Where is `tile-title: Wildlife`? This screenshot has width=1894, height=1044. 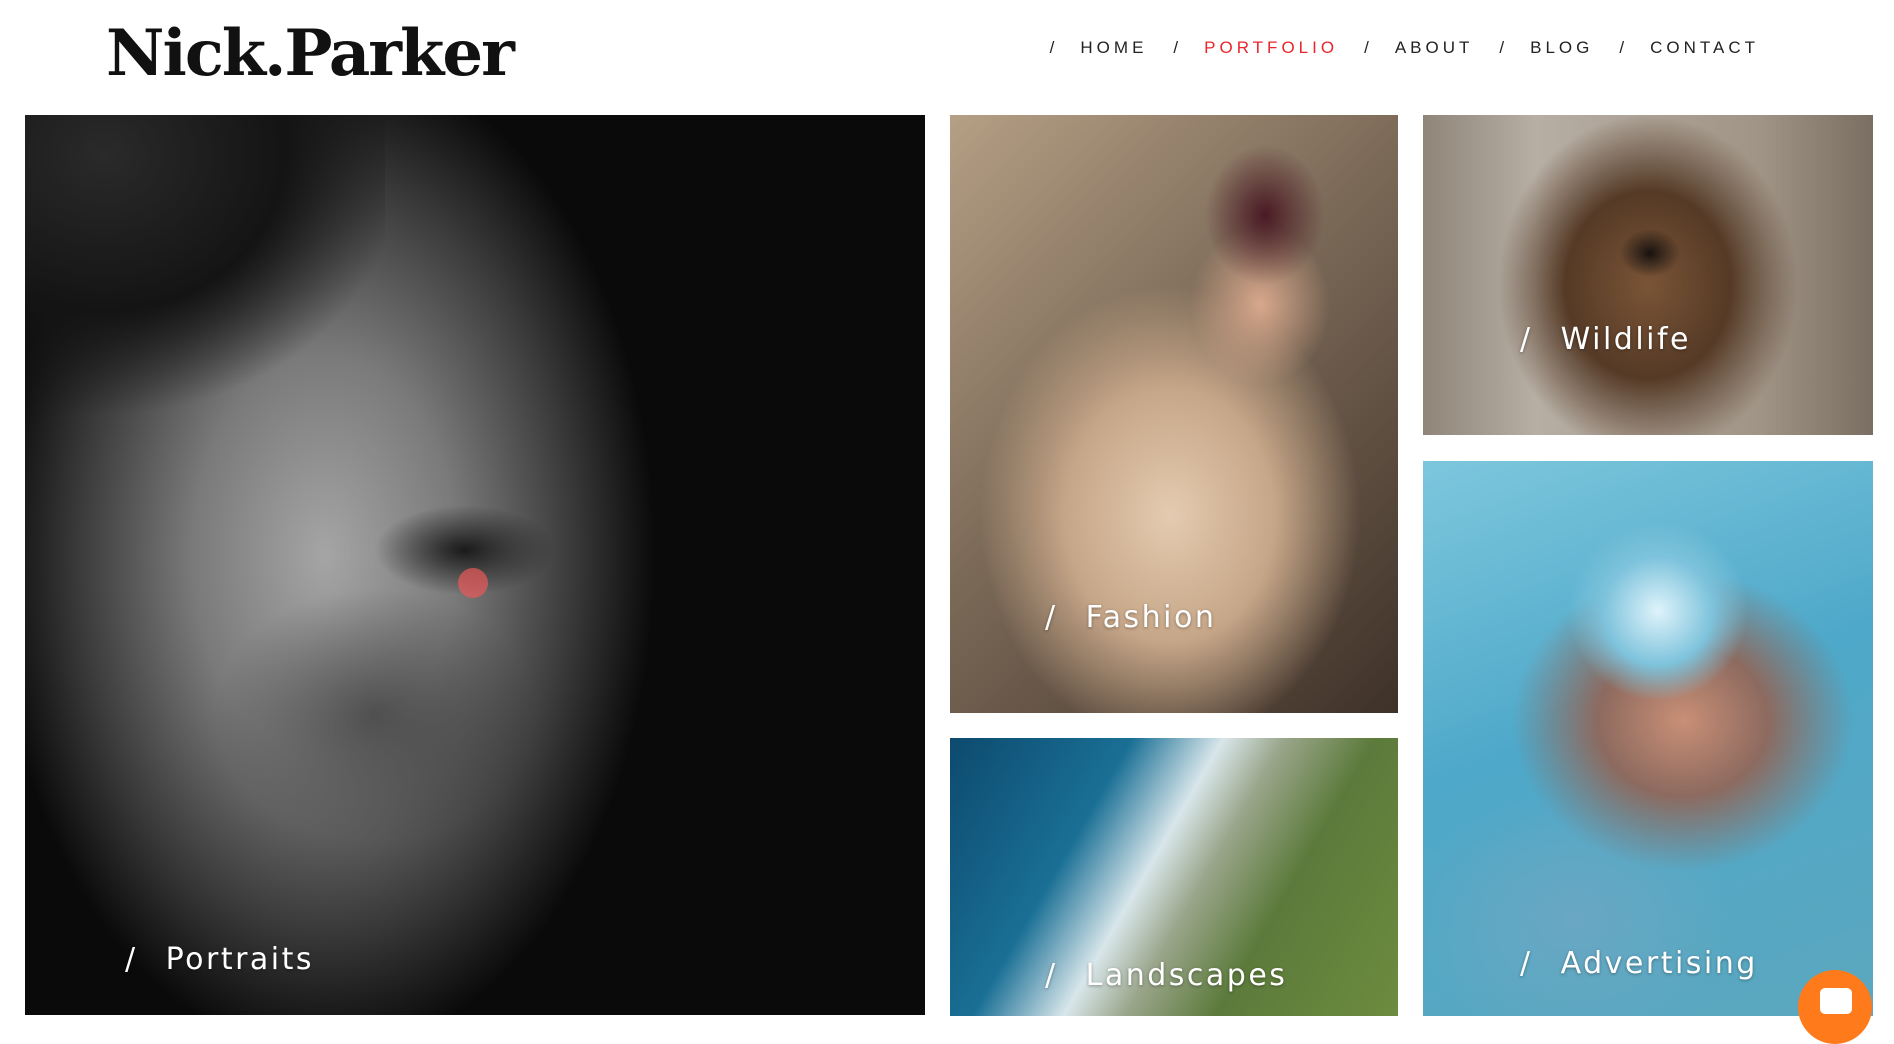 tile-title: Wildlife is located at coordinates (1626, 339).